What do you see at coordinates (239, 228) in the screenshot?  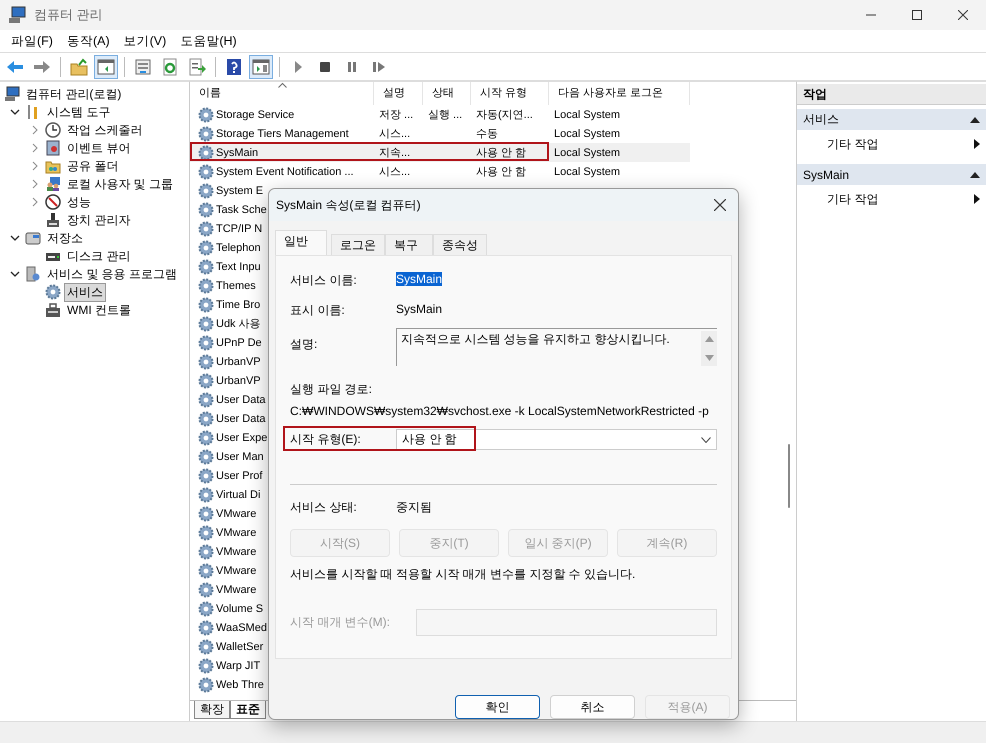 I see `service-name: TCP/IP N` at bounding box center [239, 228].